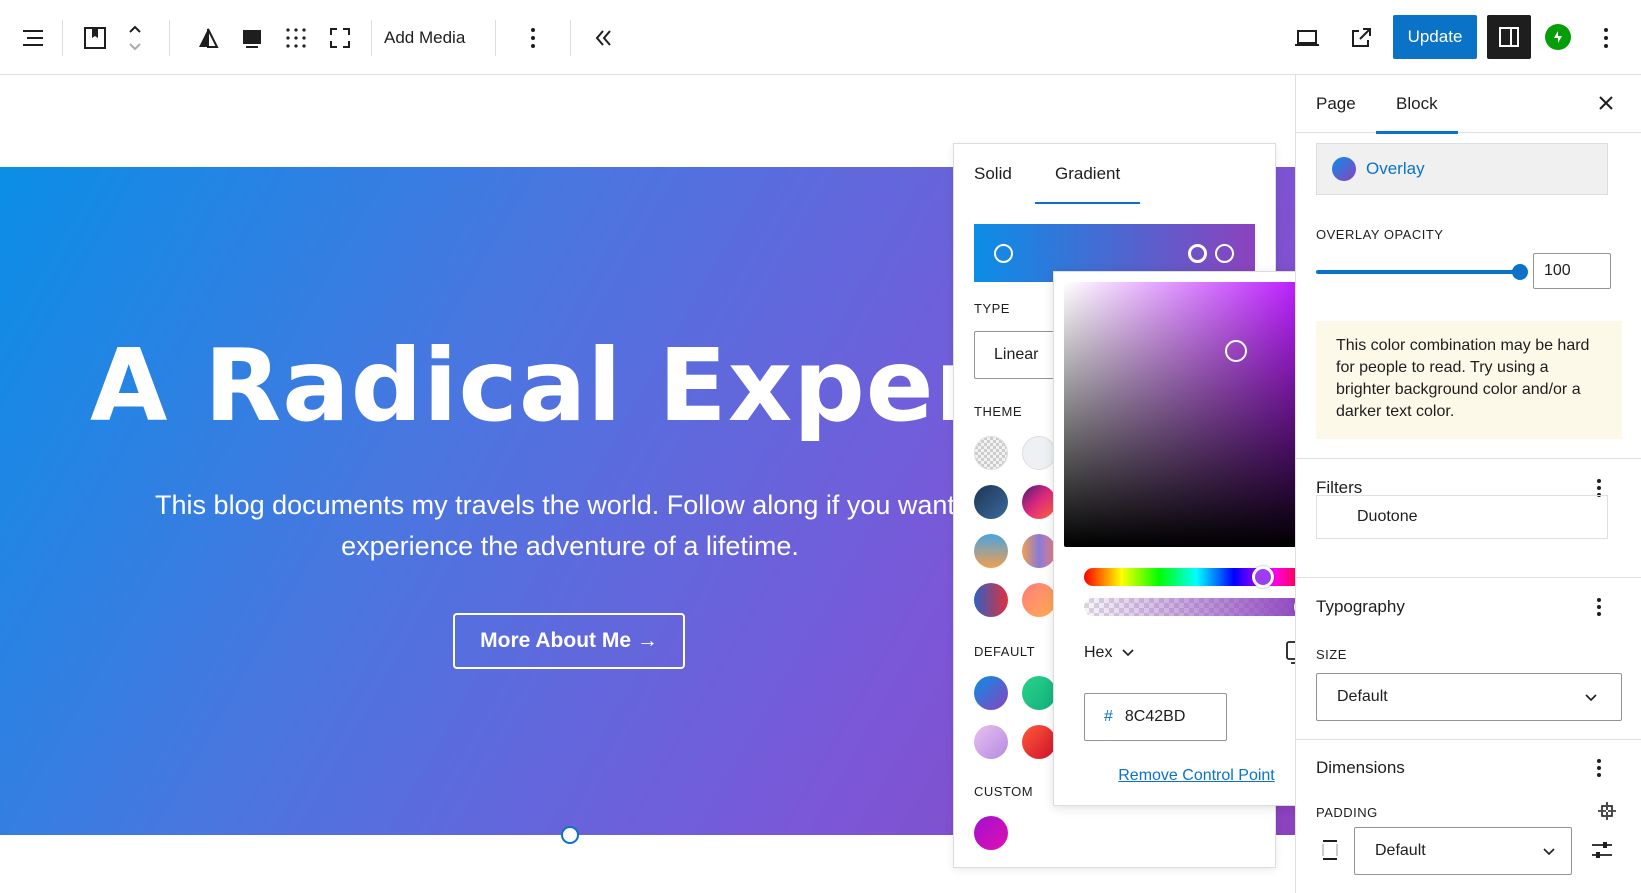 The height and width of the screenshot is (893, 1641). What do you see at coordinates (1599, 770) in the screenshot?
I see `dimensions-options-icon` at bounding box center [1599, 770].